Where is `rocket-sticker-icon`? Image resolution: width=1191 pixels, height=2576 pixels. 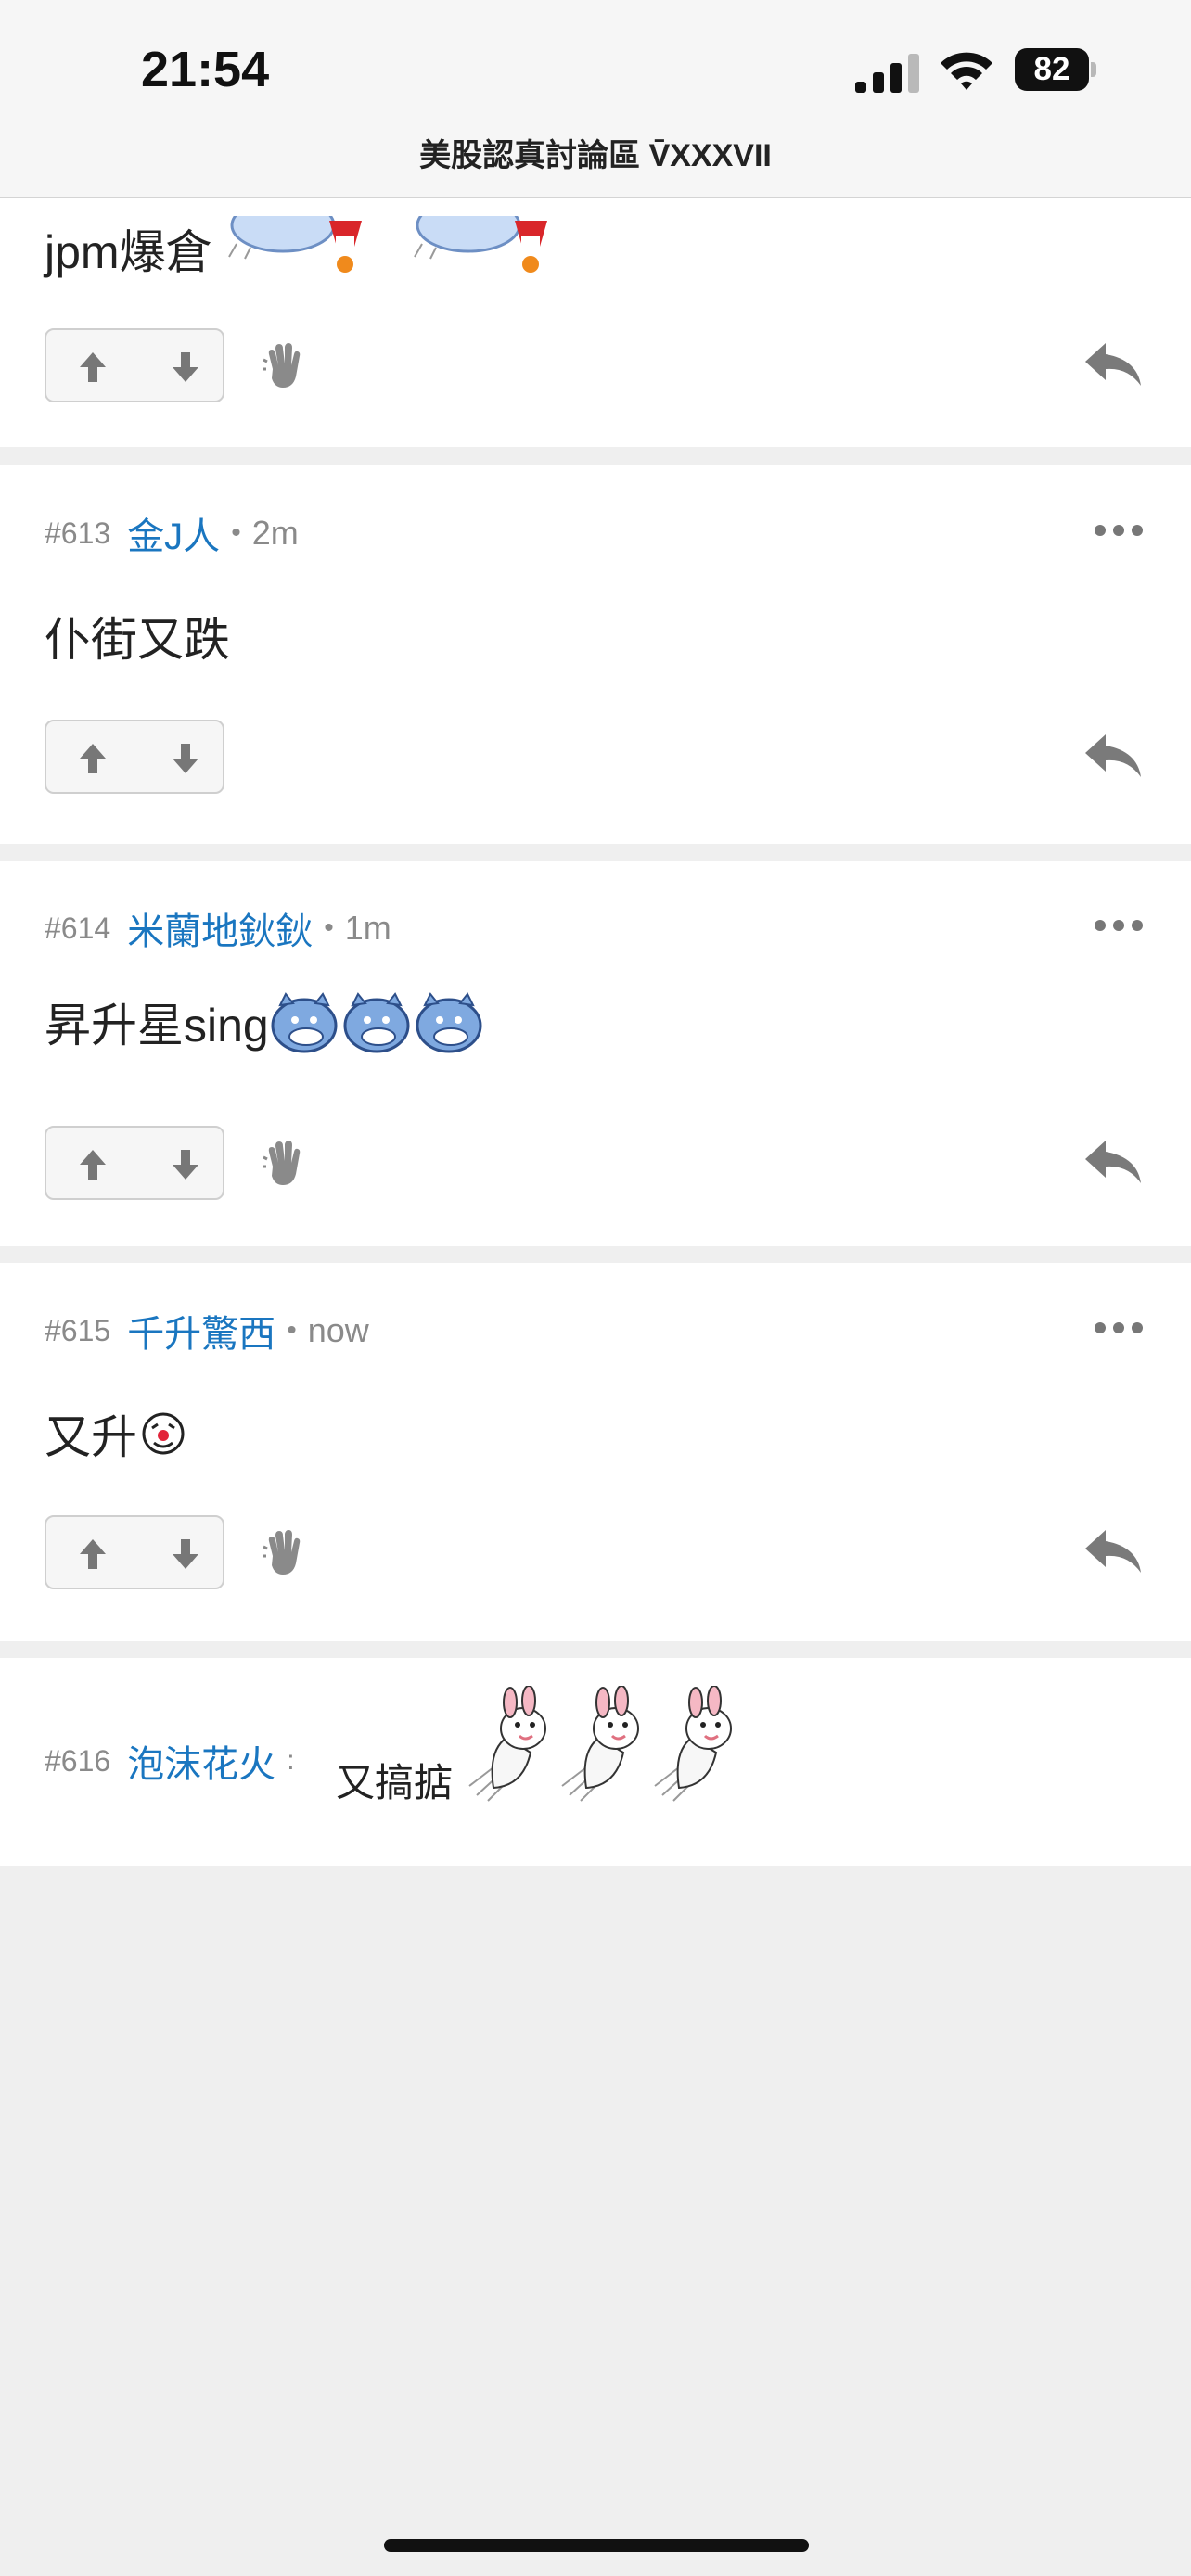 rocket-sticker-icon is located at coordinates (387, 244).